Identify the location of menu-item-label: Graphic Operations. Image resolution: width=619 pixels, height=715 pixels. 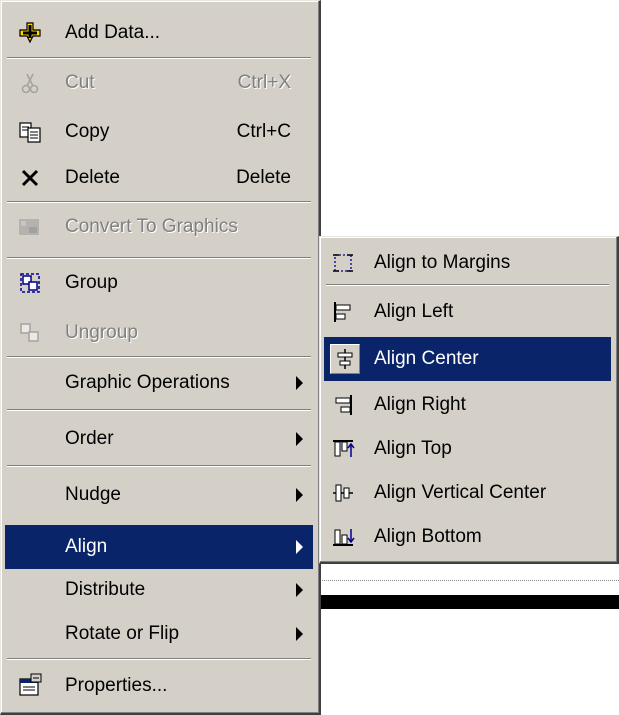
(147, 382).